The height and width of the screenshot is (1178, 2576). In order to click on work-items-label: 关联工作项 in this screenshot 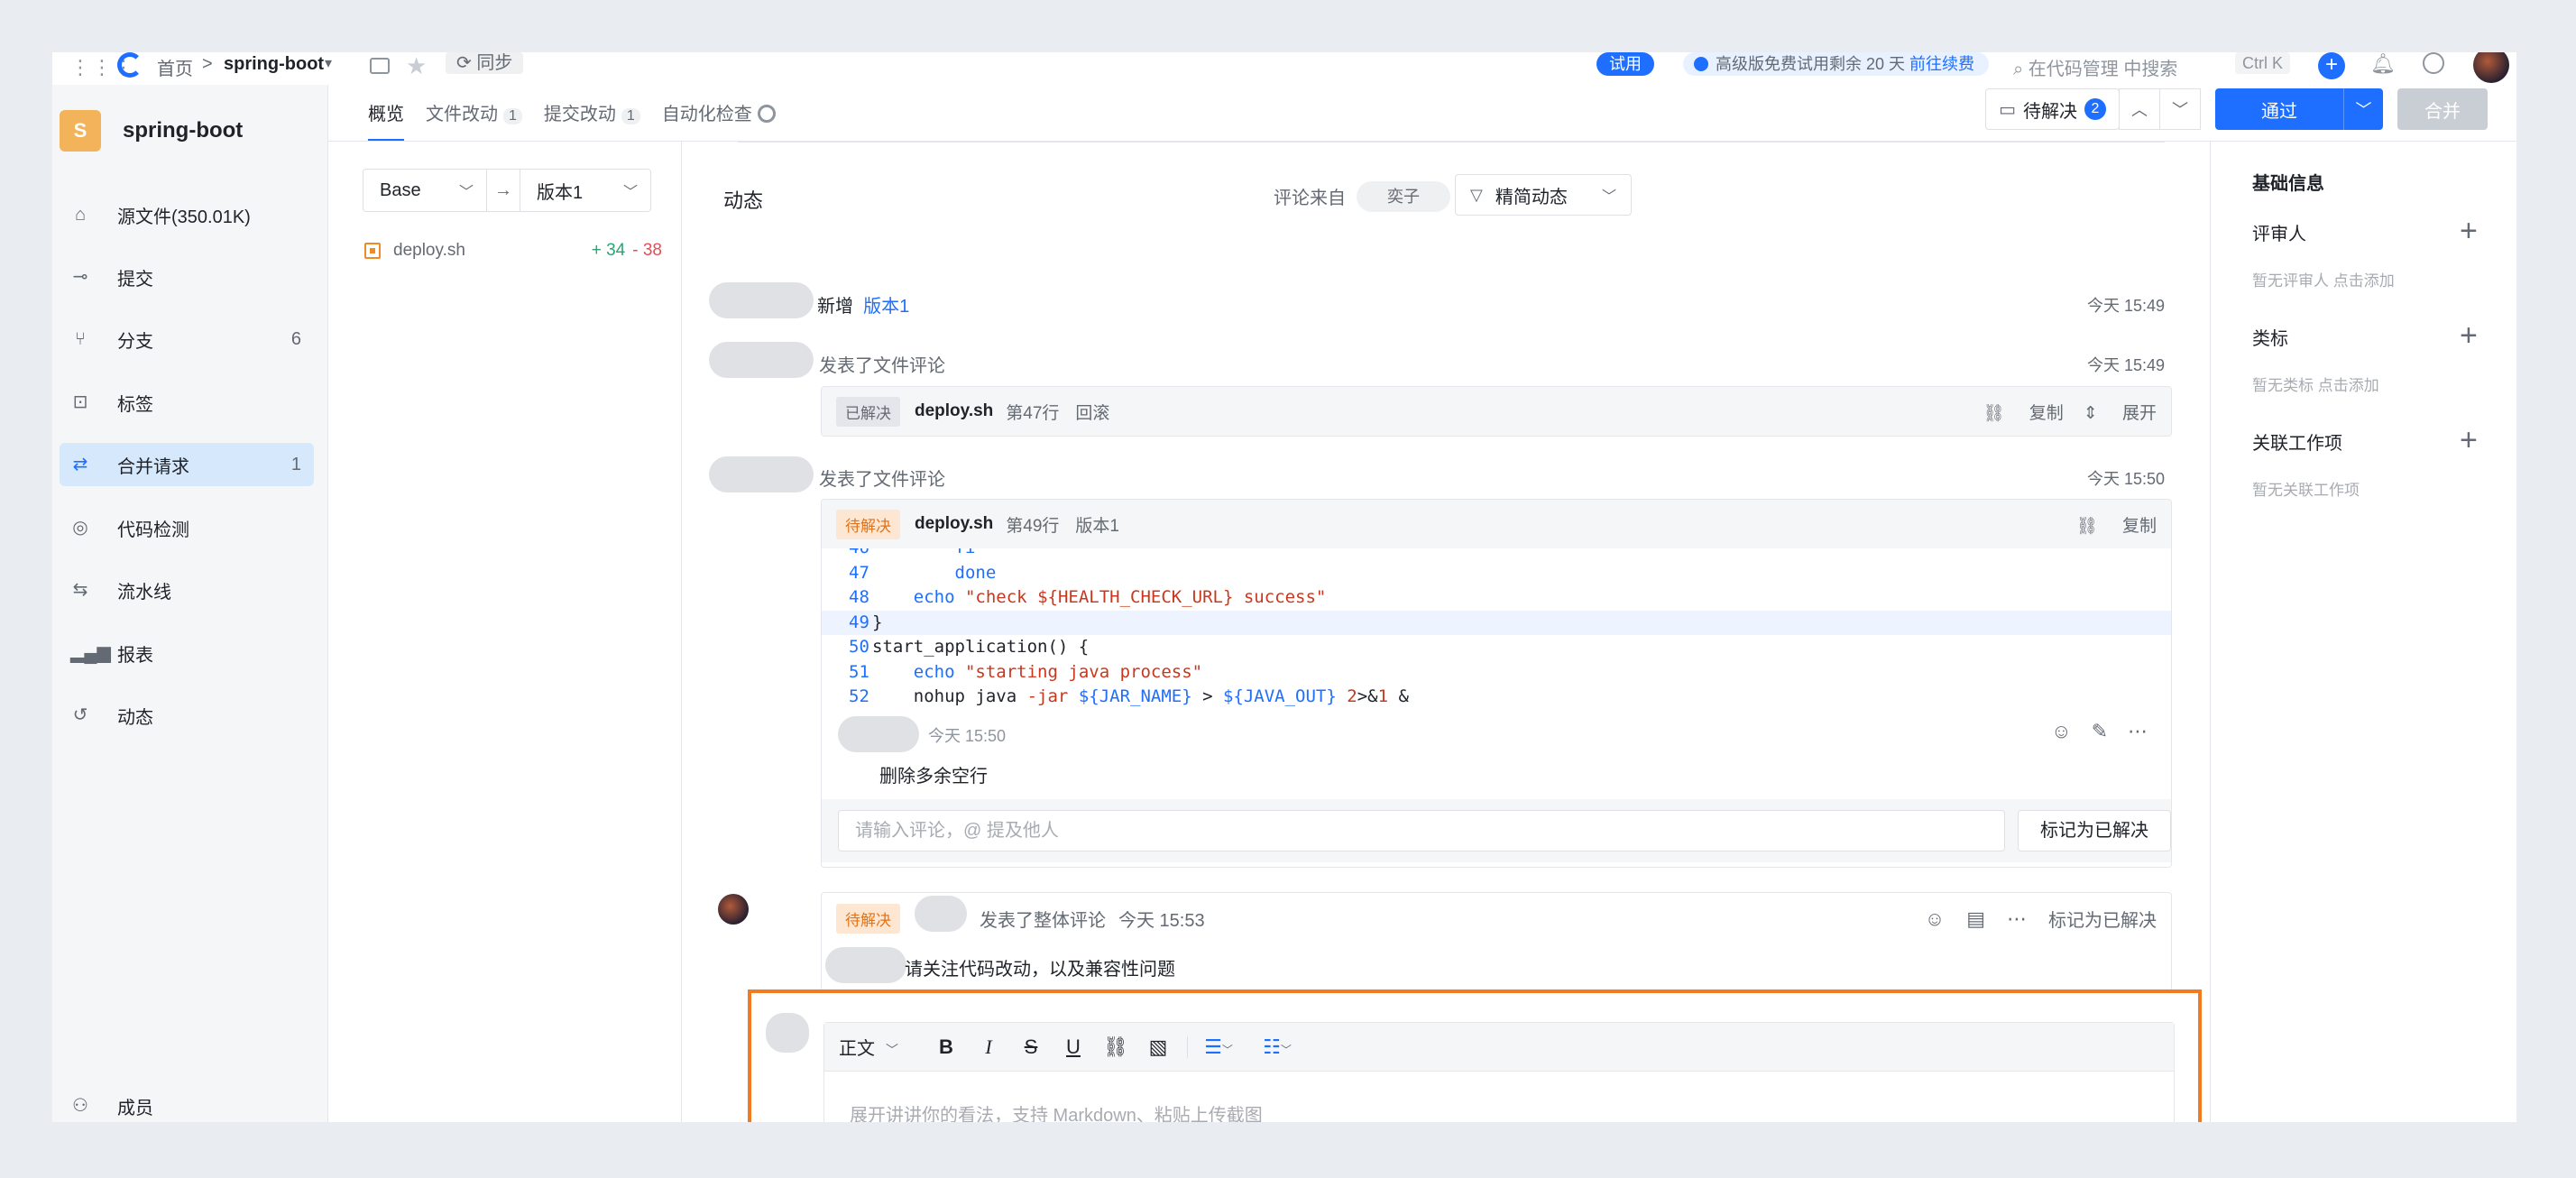, I will do `click(2297, 444)`.